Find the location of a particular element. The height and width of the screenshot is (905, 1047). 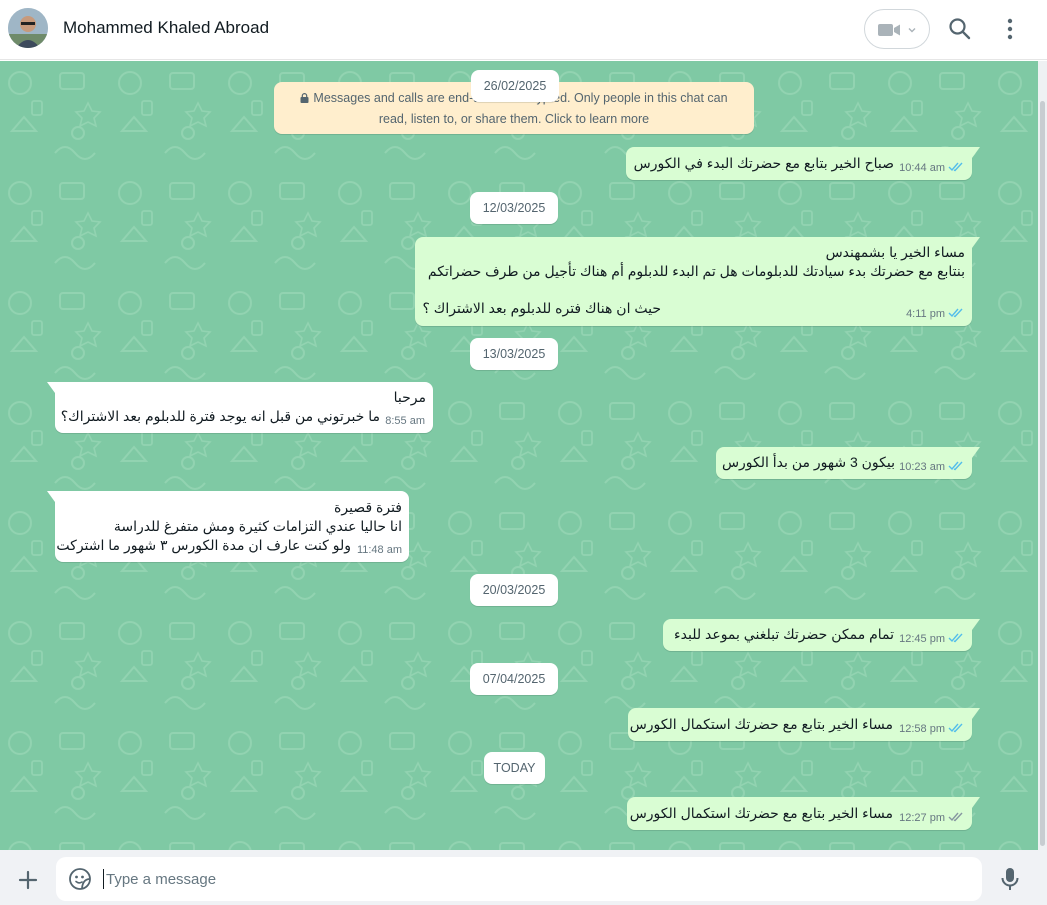

date-chip: 13/03/2025 is located at coordinates (514, 354).